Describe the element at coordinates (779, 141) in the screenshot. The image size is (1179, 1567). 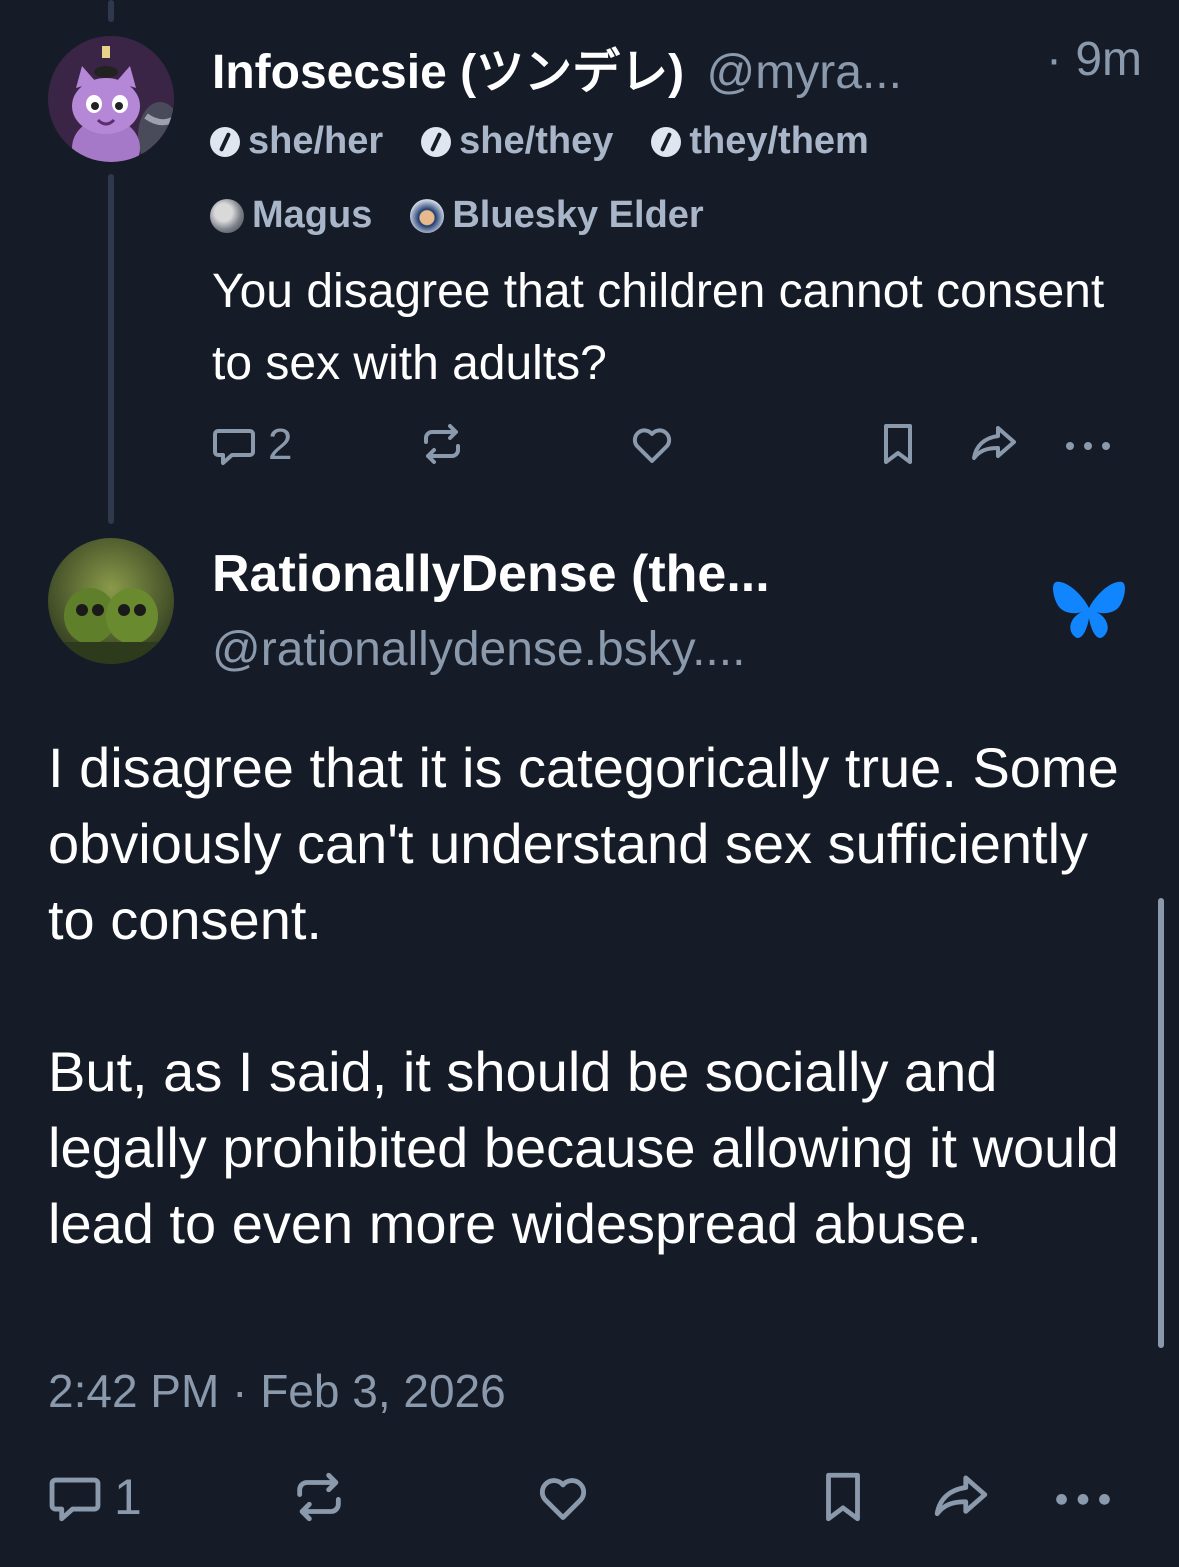
I see `pronoun-label: they/them` at that location.